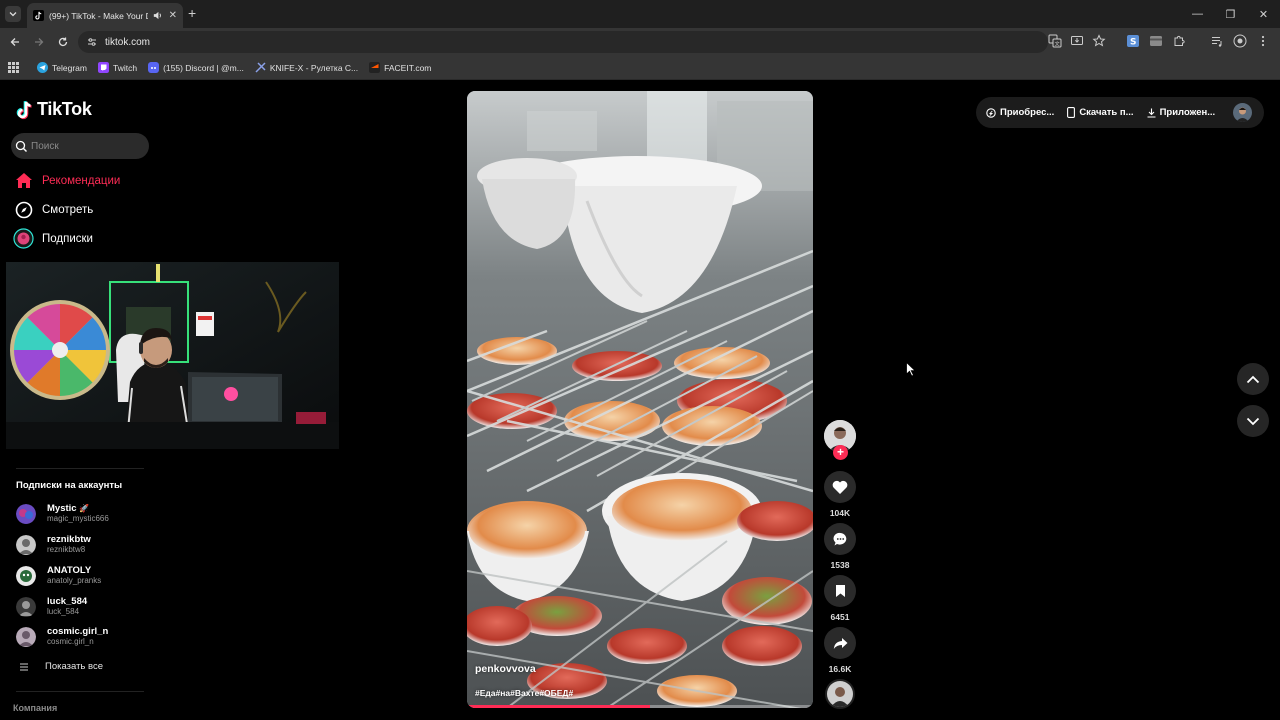 Image resolution: width=1280 pixels, height=720 pixels. Describe the element at coordinates (21, 146) in the screenshot. I see `search-icon` at that location.